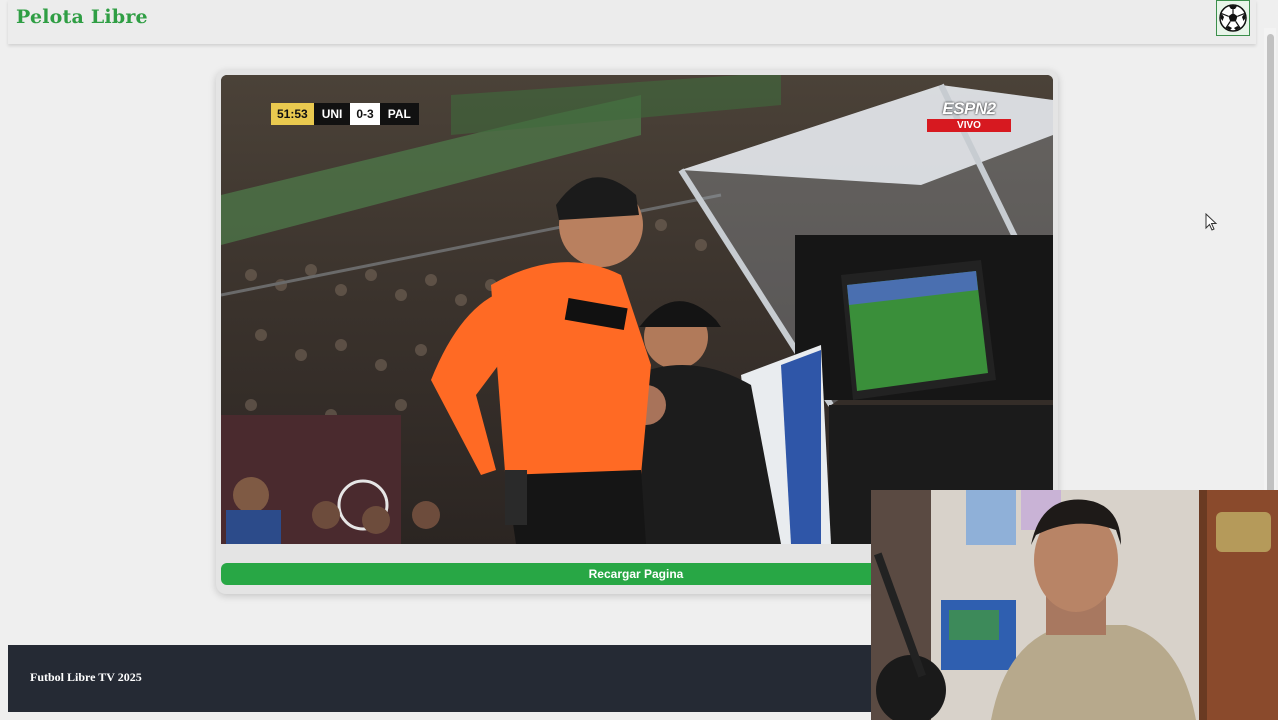  I want to click on scrollbar-thumb, so click(1270, 284).